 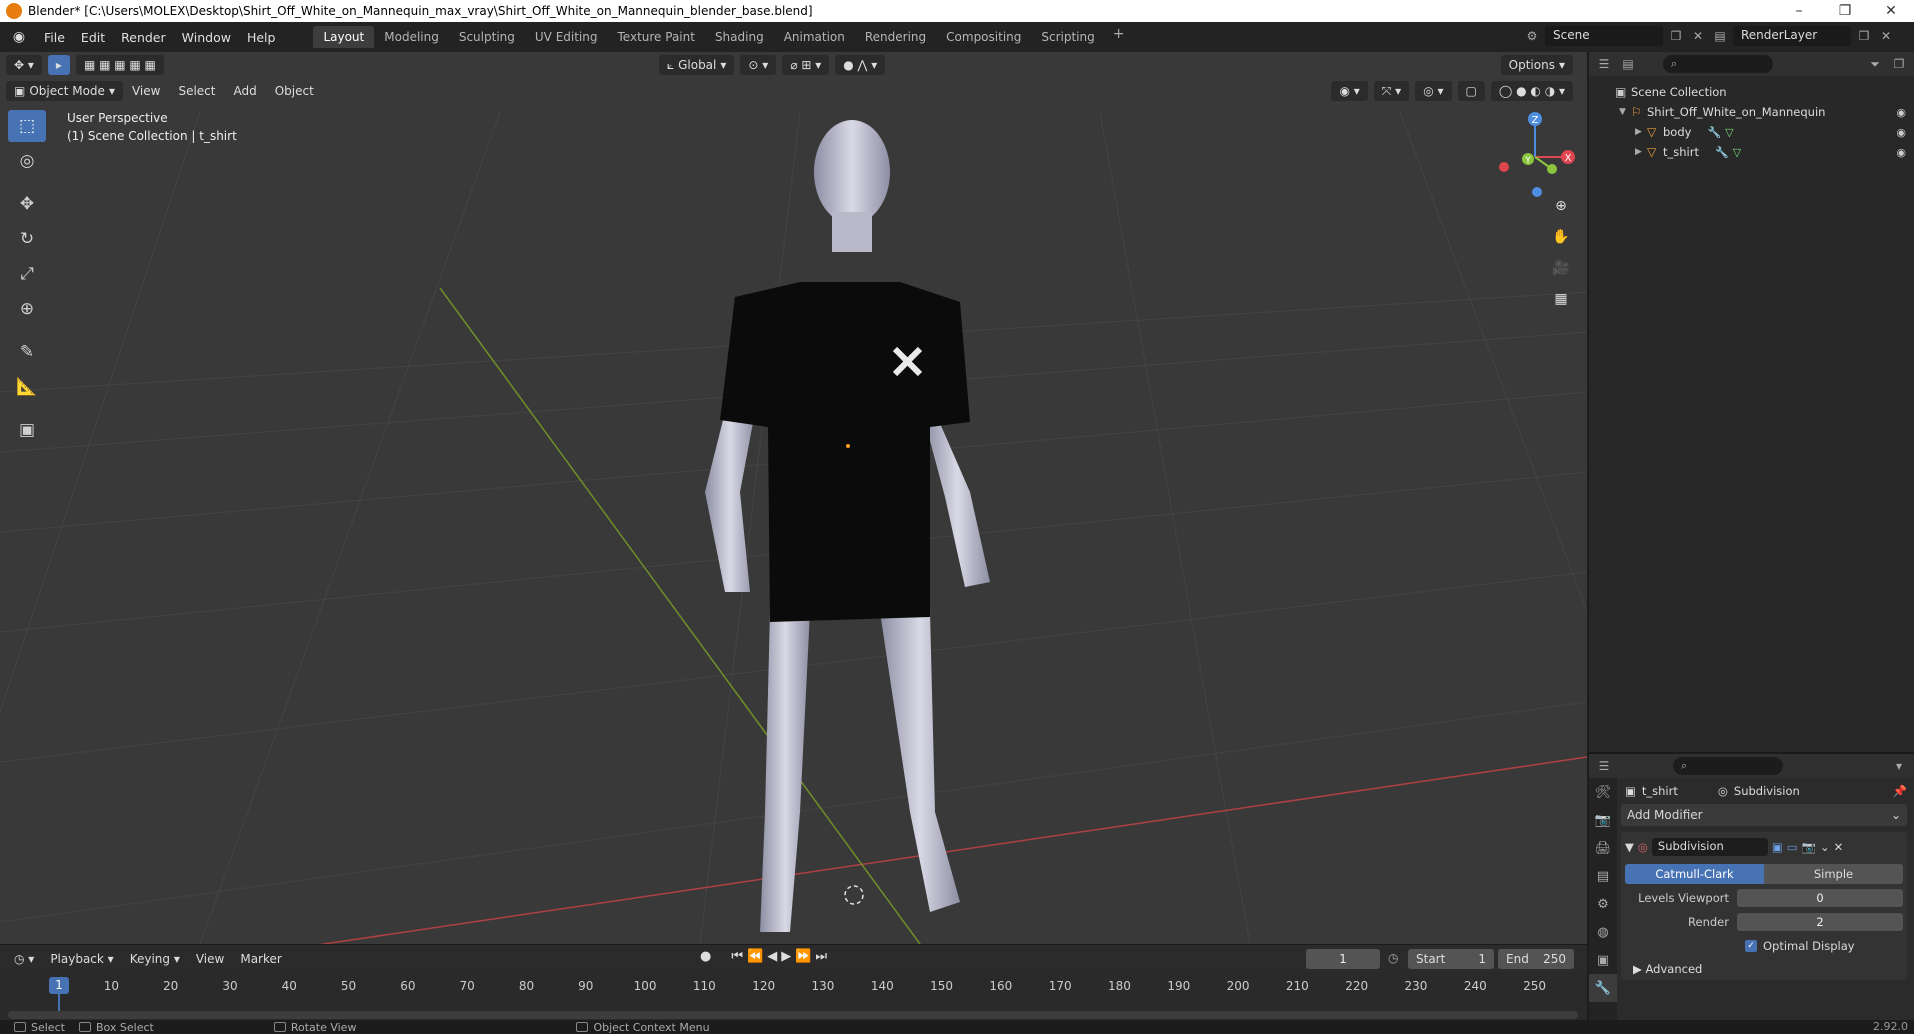 I want to click on catmull-clark-button: Catmull-Clark, so click(x=1694, y=874).